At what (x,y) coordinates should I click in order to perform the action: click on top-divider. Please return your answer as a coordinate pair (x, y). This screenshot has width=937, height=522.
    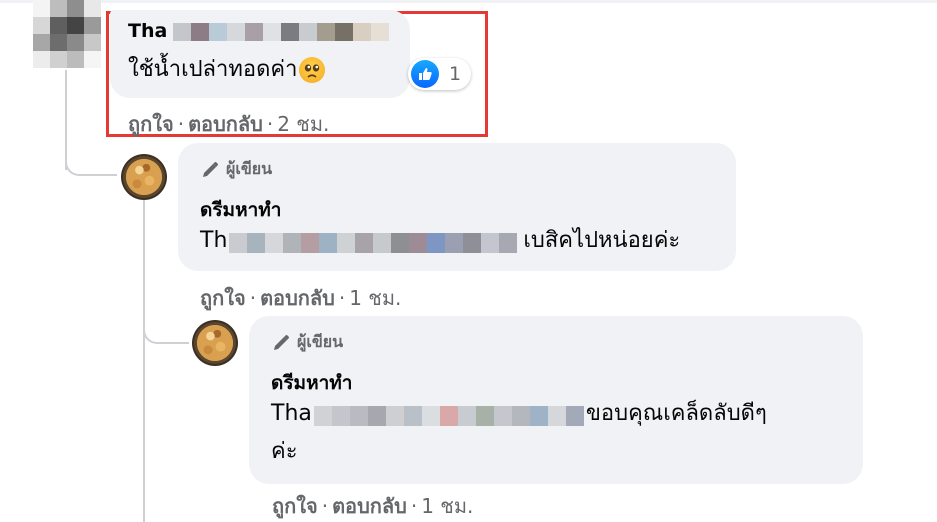
    Looking at the image, I should click on (468, 1).